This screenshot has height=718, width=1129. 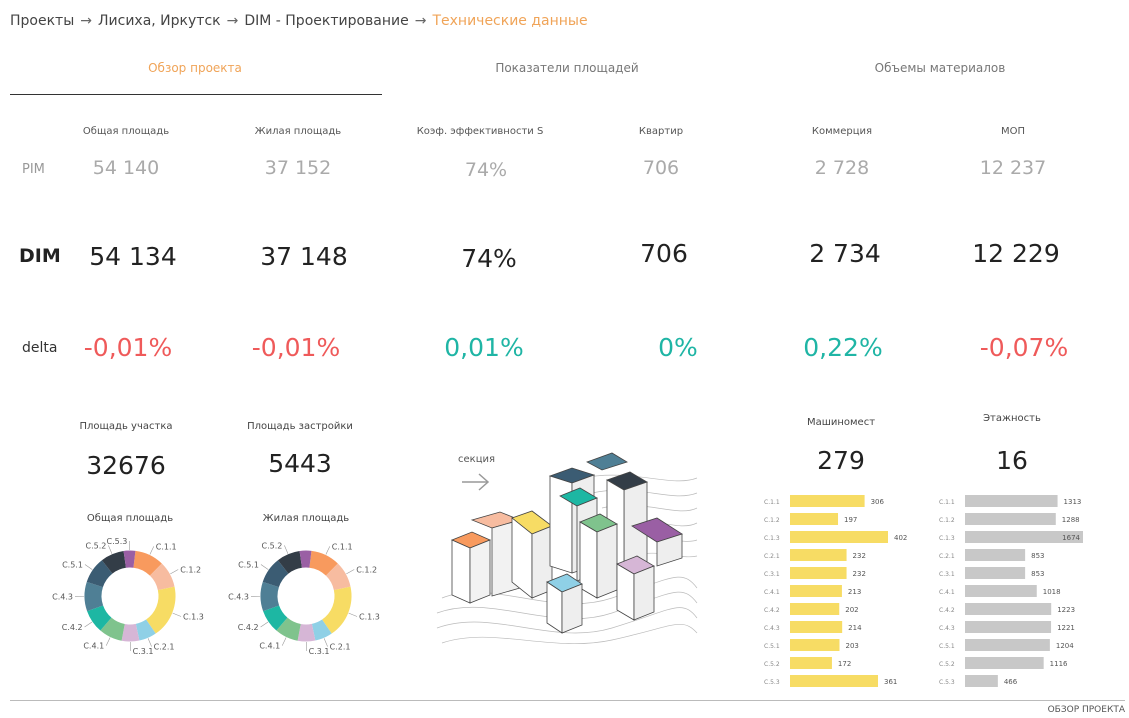 What do you see at coordinates (1013, 168) in the screenshot?
I see `pim-value: 12 237` at bounding box center [1013, 168].